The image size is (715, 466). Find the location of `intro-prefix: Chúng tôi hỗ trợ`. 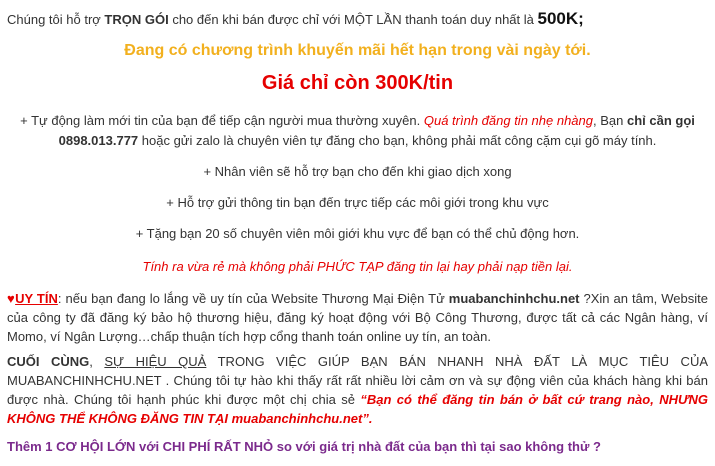

intro-prefix: Chúng tôi hỗ trợ is located at coordinates (56, 19).